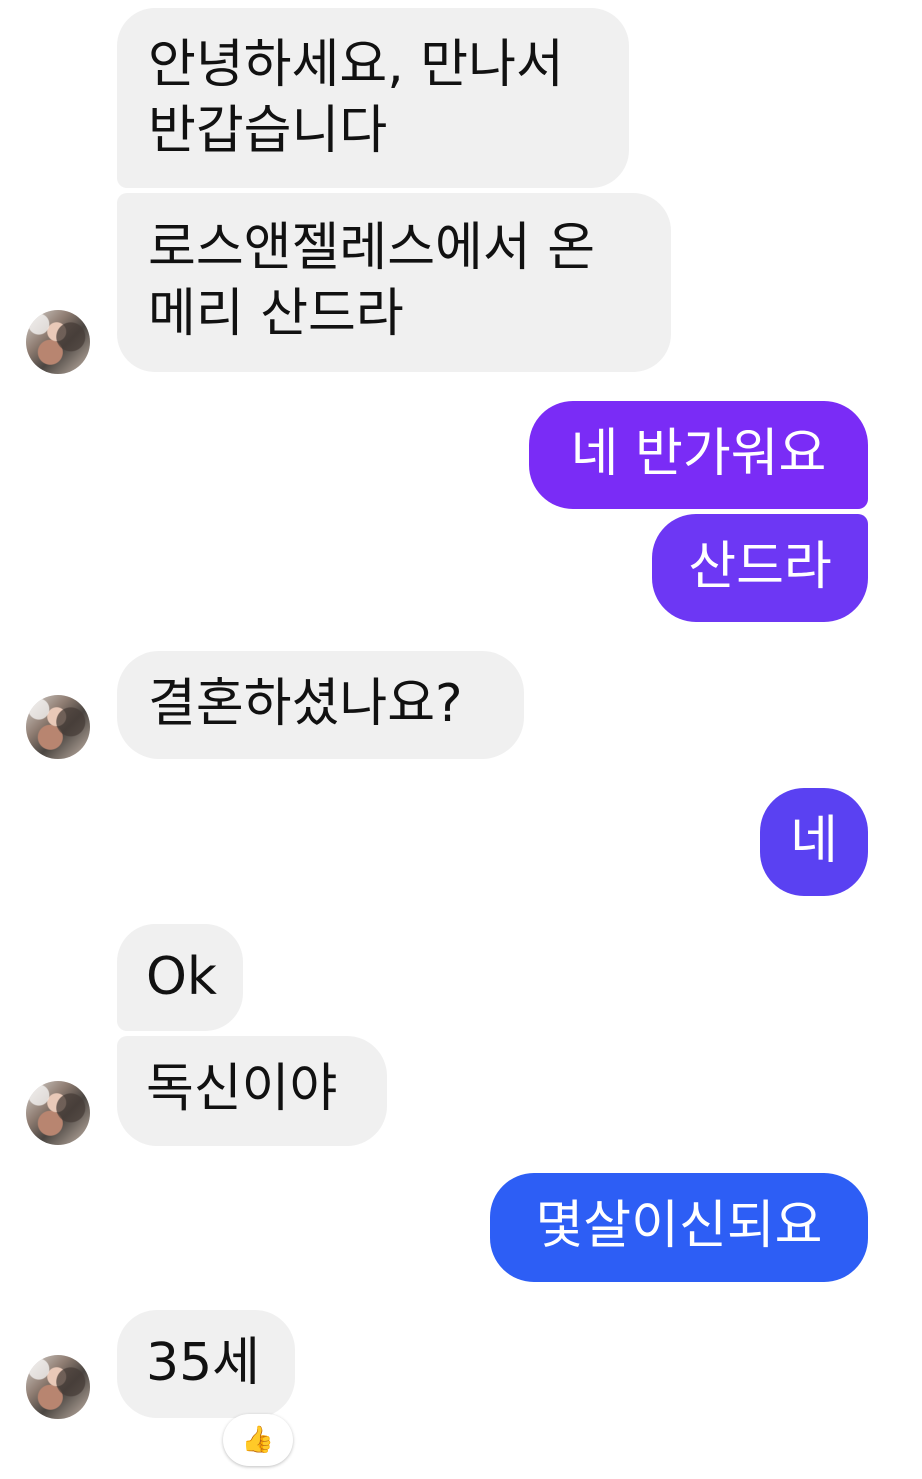 This screenshot has width=922, height=1479. I want to click on message-reaction: 👍, so click(258, 1440).